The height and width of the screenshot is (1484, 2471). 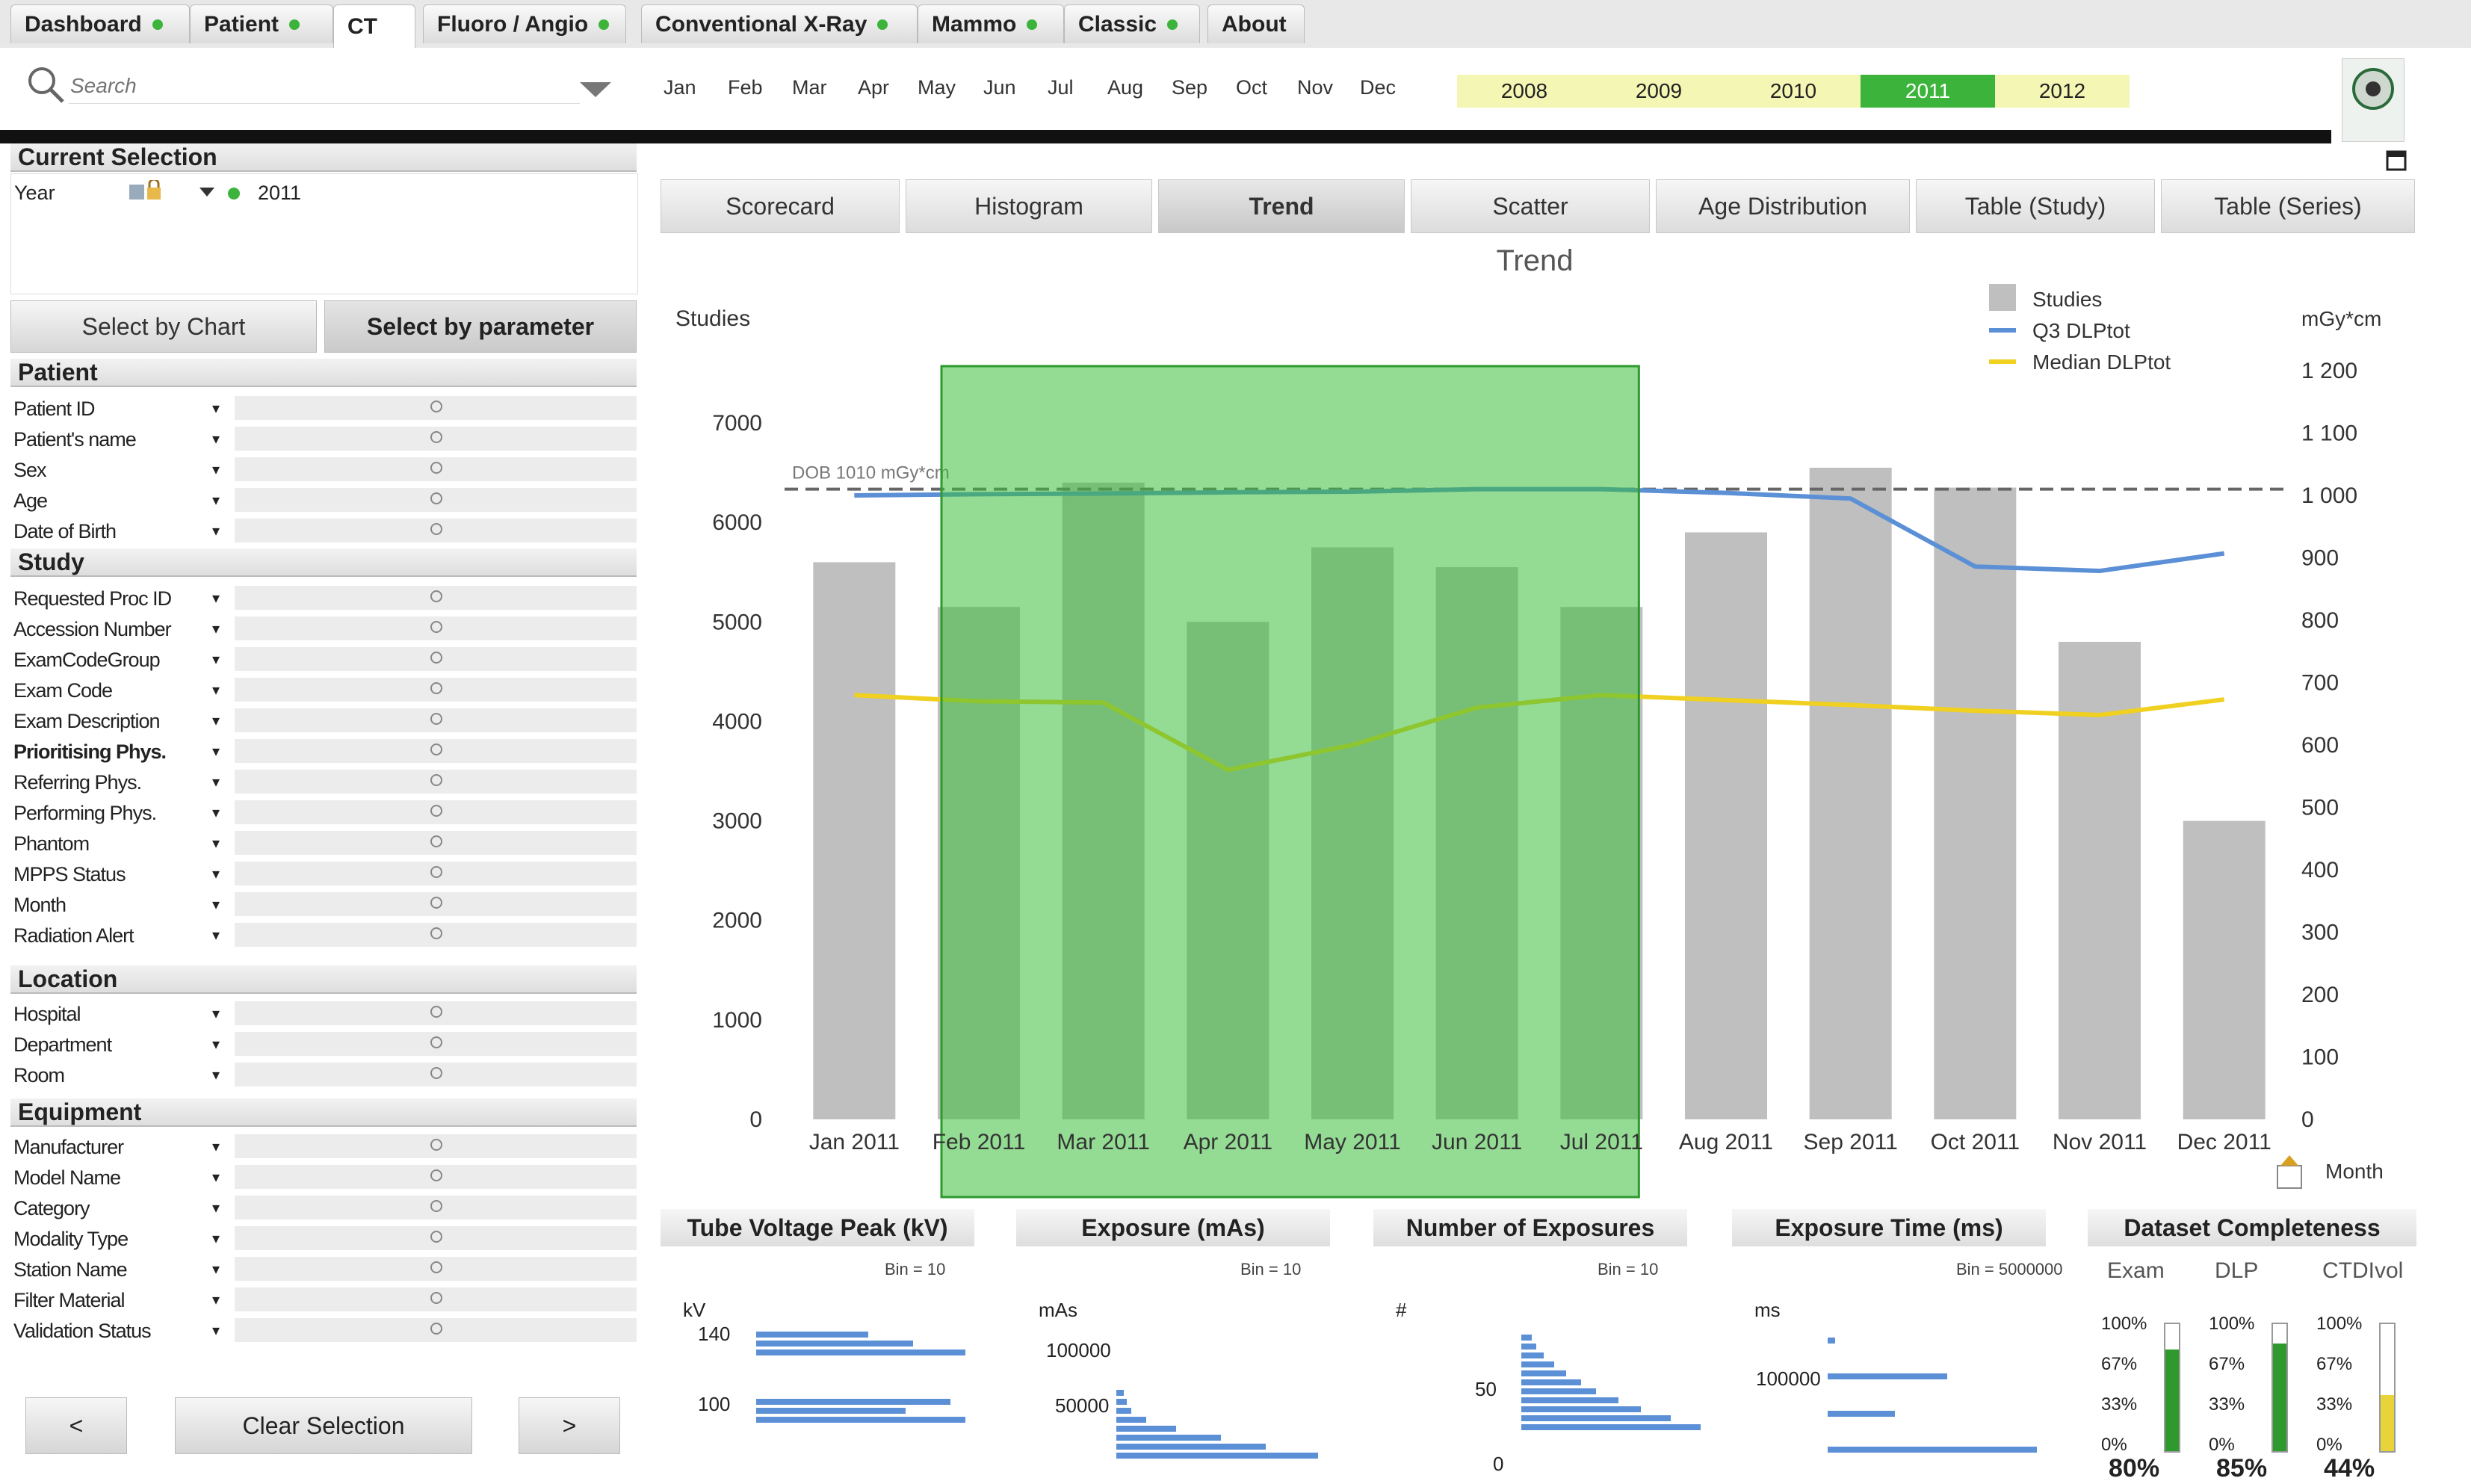 I want to click on month-nov: Nov, so click(x=1315, y=88).